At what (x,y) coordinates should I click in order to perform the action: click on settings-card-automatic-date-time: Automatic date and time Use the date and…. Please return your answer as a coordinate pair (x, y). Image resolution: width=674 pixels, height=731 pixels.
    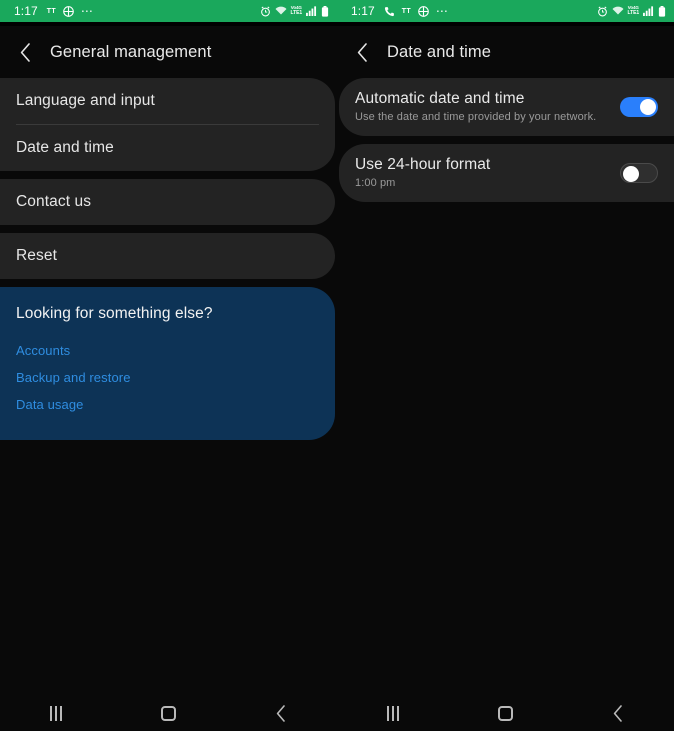
    Looking at the image, I should click on (506, 107).